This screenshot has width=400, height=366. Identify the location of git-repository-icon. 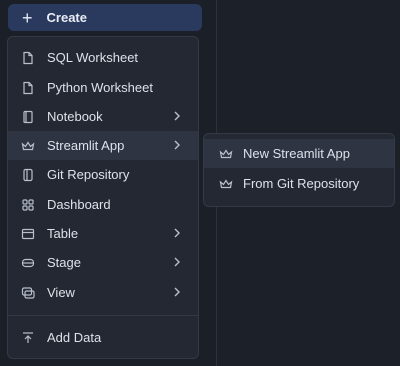
(28, 175).